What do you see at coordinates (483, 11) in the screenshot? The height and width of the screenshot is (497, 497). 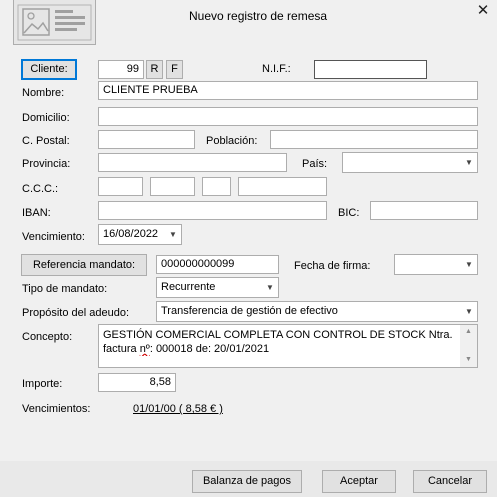 I see `close-icon: ✕` at bounding box center [483, 11].